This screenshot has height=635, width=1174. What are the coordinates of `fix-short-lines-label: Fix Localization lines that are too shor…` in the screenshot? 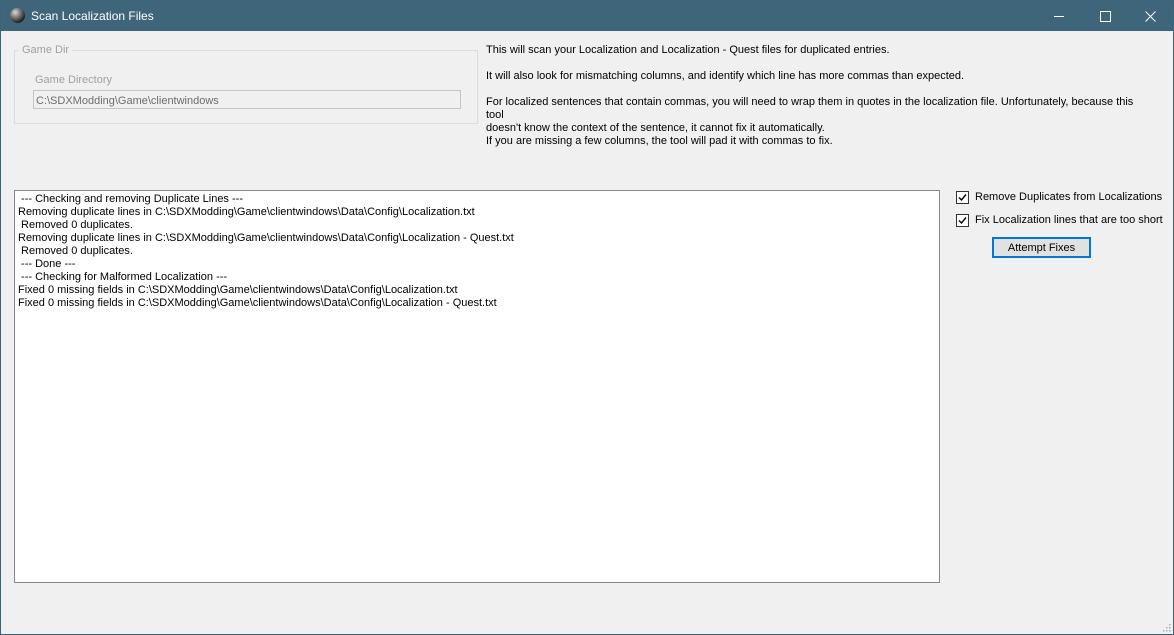 It's located at (1069, 220).